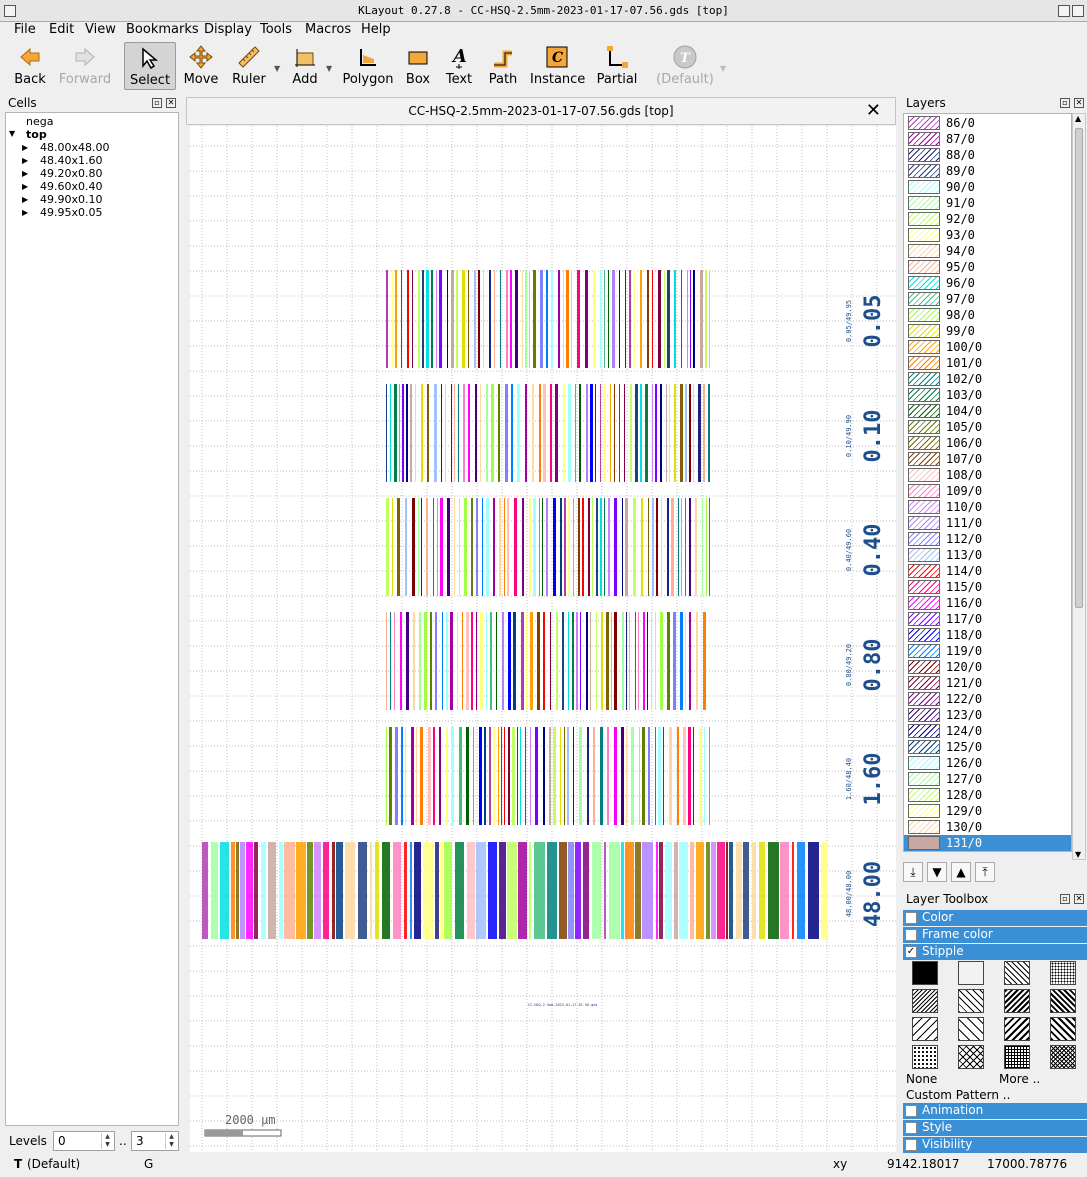  I want to click on layer-row: 112/0, so click(987, 539).